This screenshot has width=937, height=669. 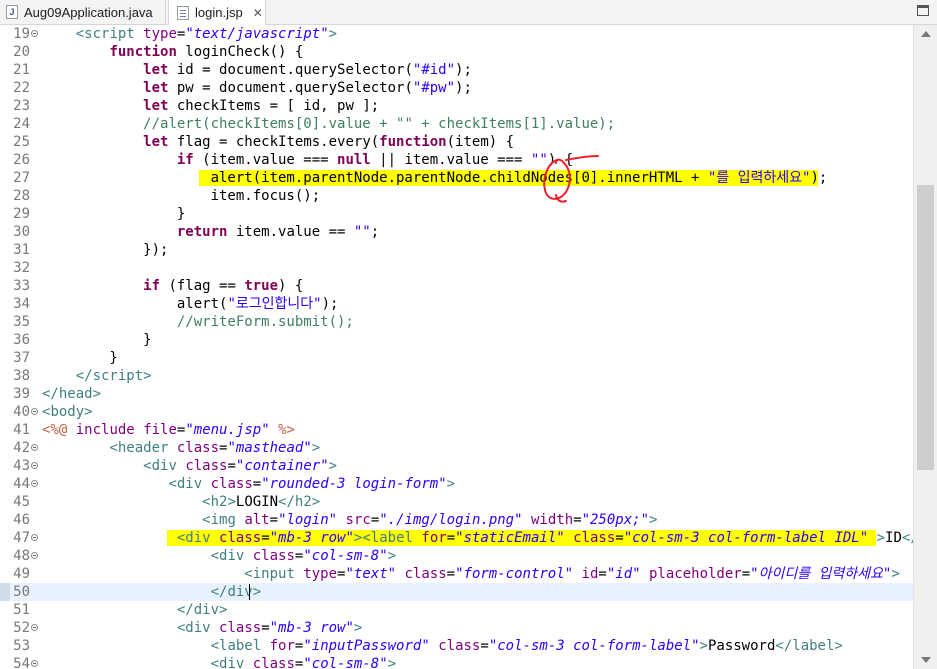 I want to click on code-line: 37 }, so click(x=456, y=358).